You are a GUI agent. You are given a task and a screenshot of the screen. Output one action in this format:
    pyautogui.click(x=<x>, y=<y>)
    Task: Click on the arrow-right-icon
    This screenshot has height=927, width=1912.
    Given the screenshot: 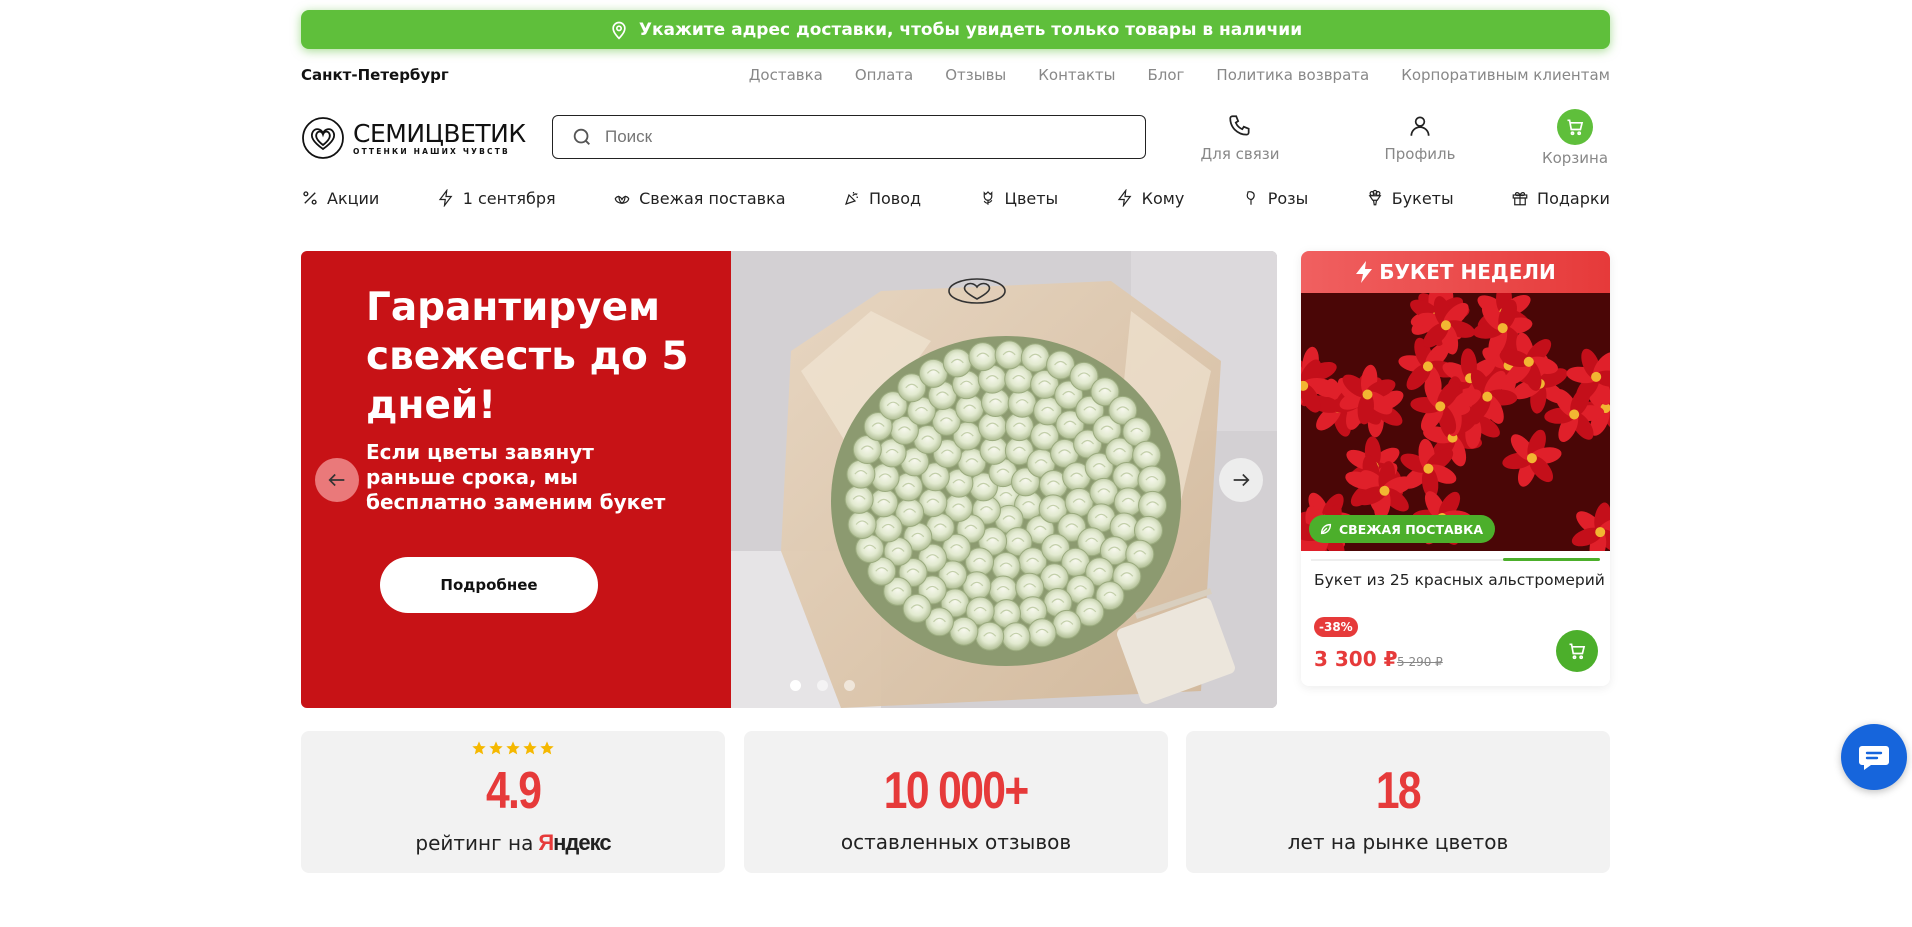 What is the action you would take?
    pyautogui.click(x=1241, y=480)
    